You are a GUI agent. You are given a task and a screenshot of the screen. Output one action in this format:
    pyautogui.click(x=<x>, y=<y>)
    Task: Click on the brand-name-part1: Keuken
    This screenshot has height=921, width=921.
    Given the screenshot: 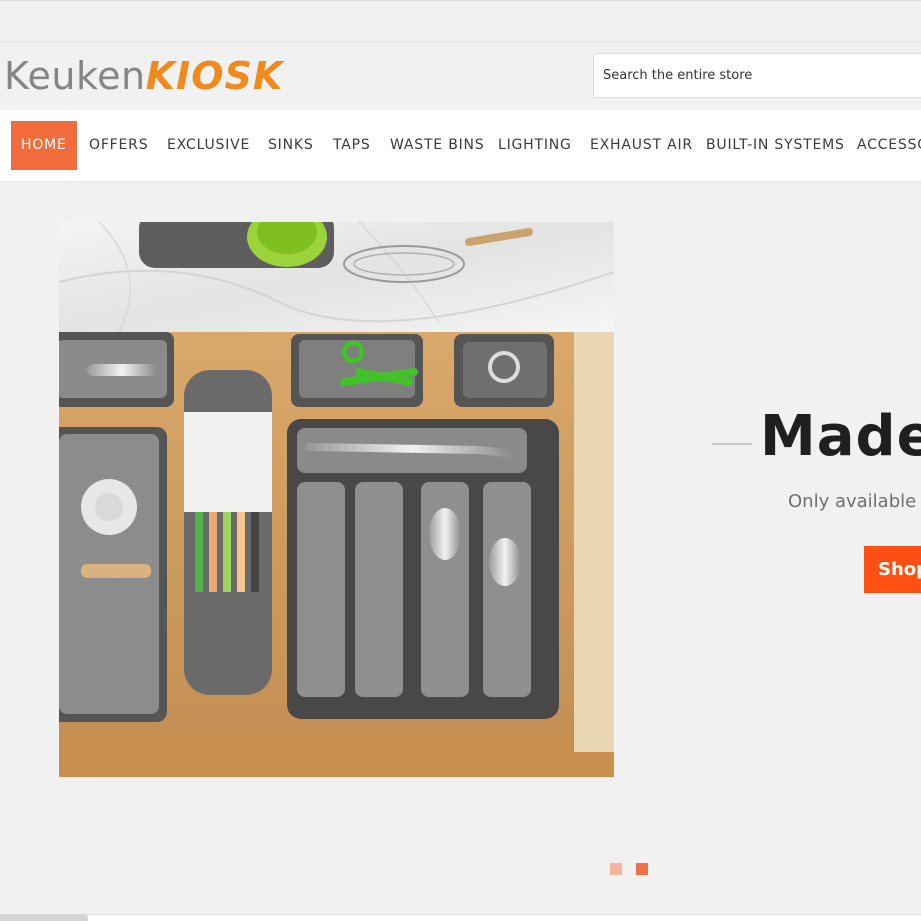 What is the action you would take?
    pyautogui.click(x=75, y=76)
    